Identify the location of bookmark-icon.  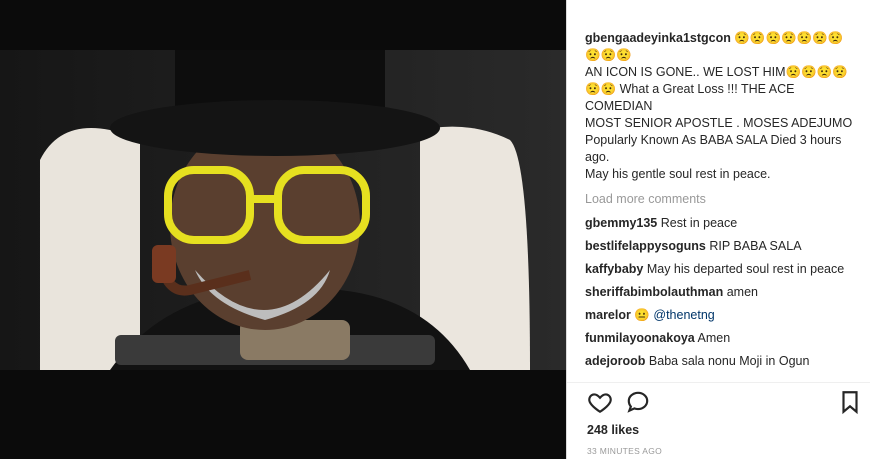
(850, 402).